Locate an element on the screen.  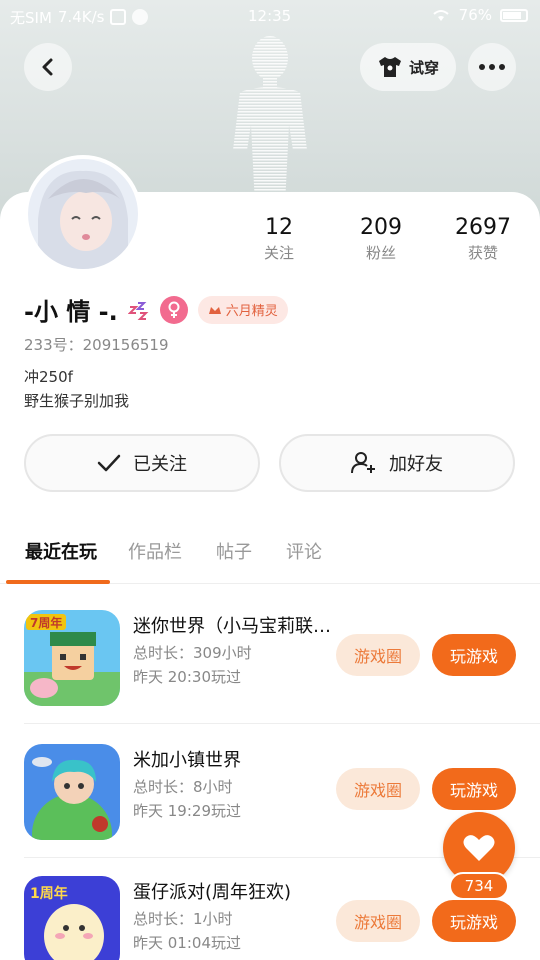
sleep-zzz-icon is located at coordinates (138, 310).